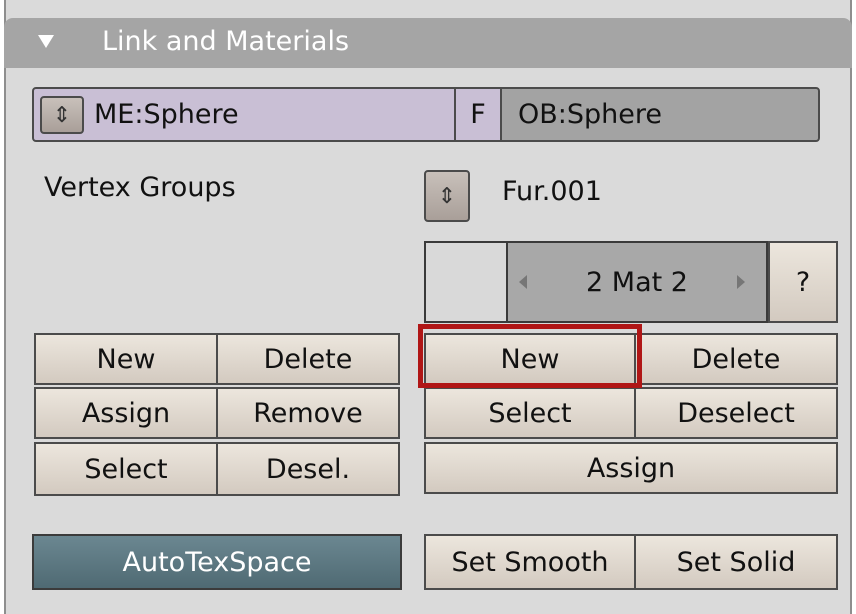 The image size is (856, 614). I want to click on material-help-button: ?, so click(803, 282).